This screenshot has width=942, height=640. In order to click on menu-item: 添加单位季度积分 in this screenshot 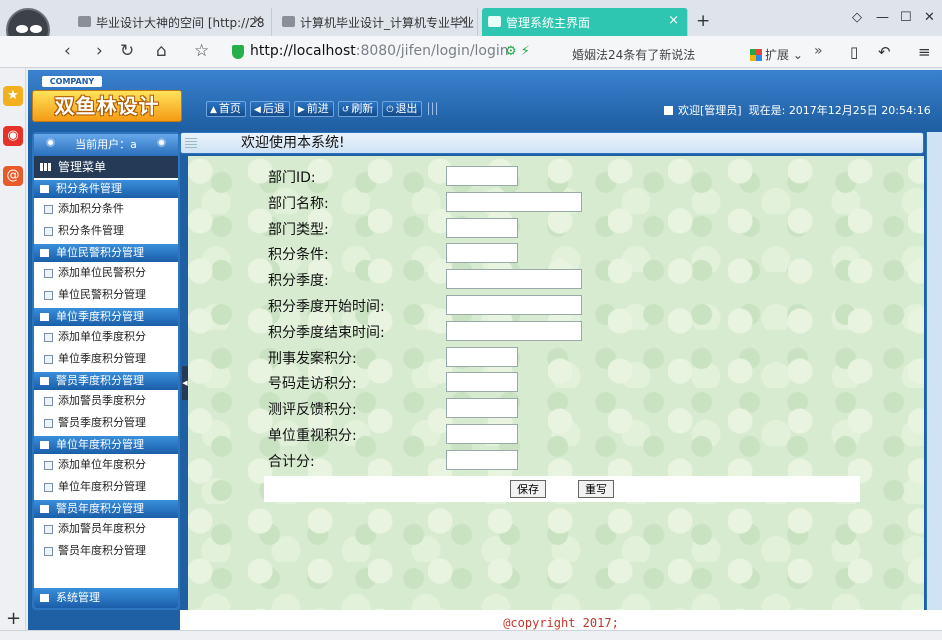, I will do `click(106, 337)`.